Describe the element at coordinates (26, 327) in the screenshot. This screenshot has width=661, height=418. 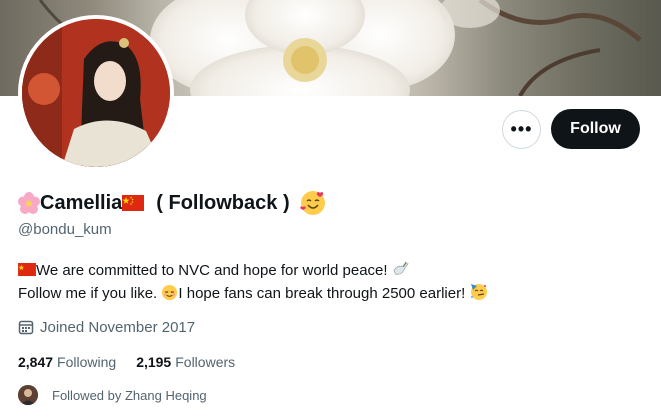
I see `calendar-icon` at that location.